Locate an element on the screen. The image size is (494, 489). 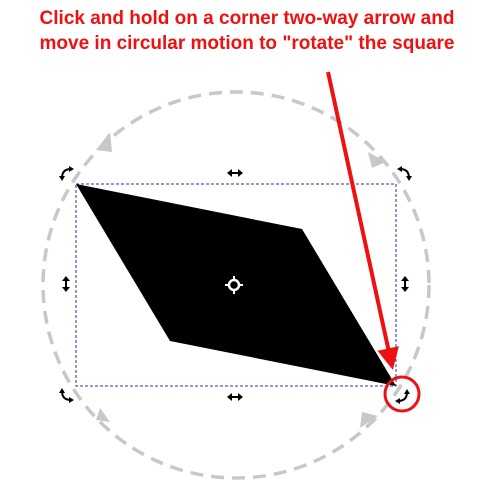
skew-handle-right is located at coordinates (405, 284).